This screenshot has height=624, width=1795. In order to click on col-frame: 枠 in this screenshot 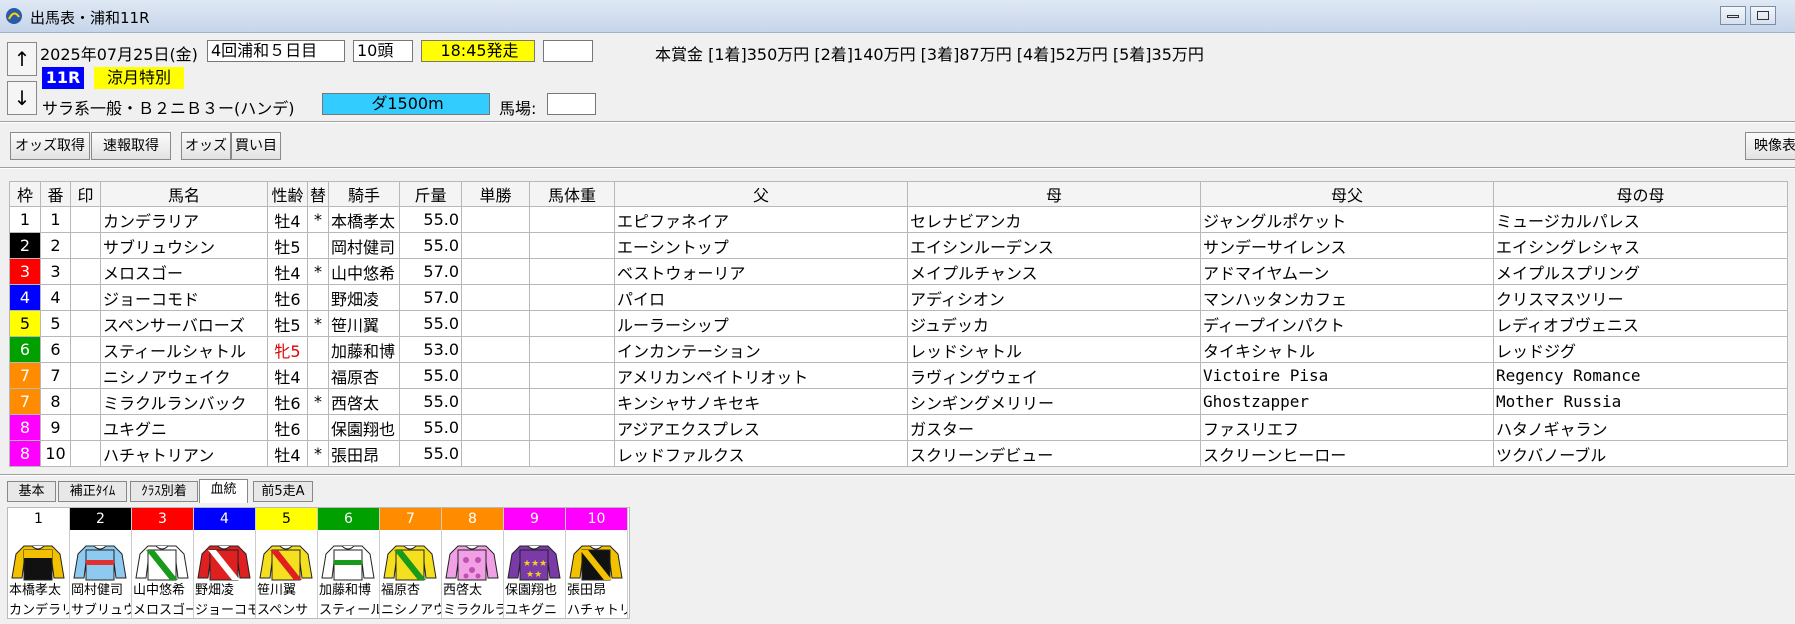, I will do `click(25, 194)`.